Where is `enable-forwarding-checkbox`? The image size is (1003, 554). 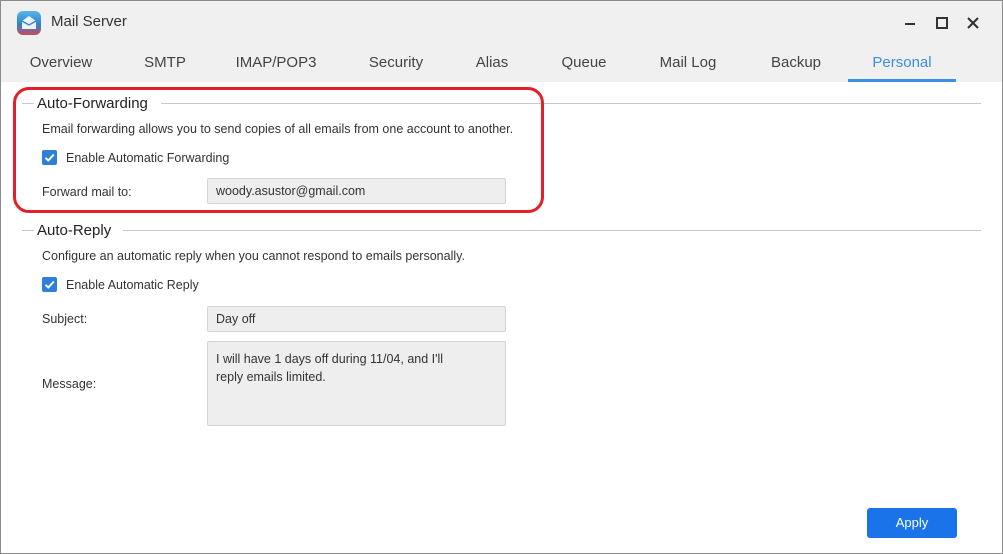 enable-forwarding-checkbox is located at coordinates (49, 157).